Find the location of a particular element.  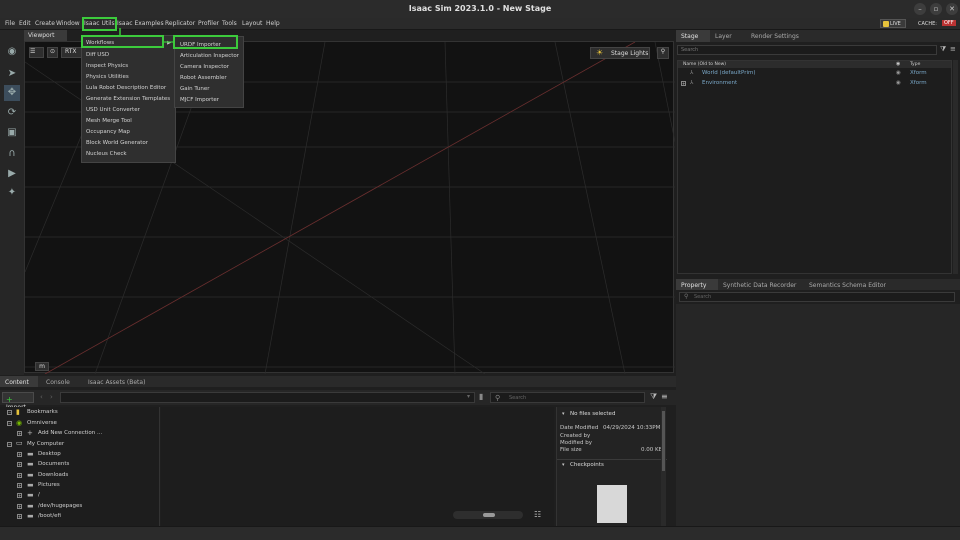

menu-item-articulation-inspector: Articulation Inspector is located at coordinates (209, 56).